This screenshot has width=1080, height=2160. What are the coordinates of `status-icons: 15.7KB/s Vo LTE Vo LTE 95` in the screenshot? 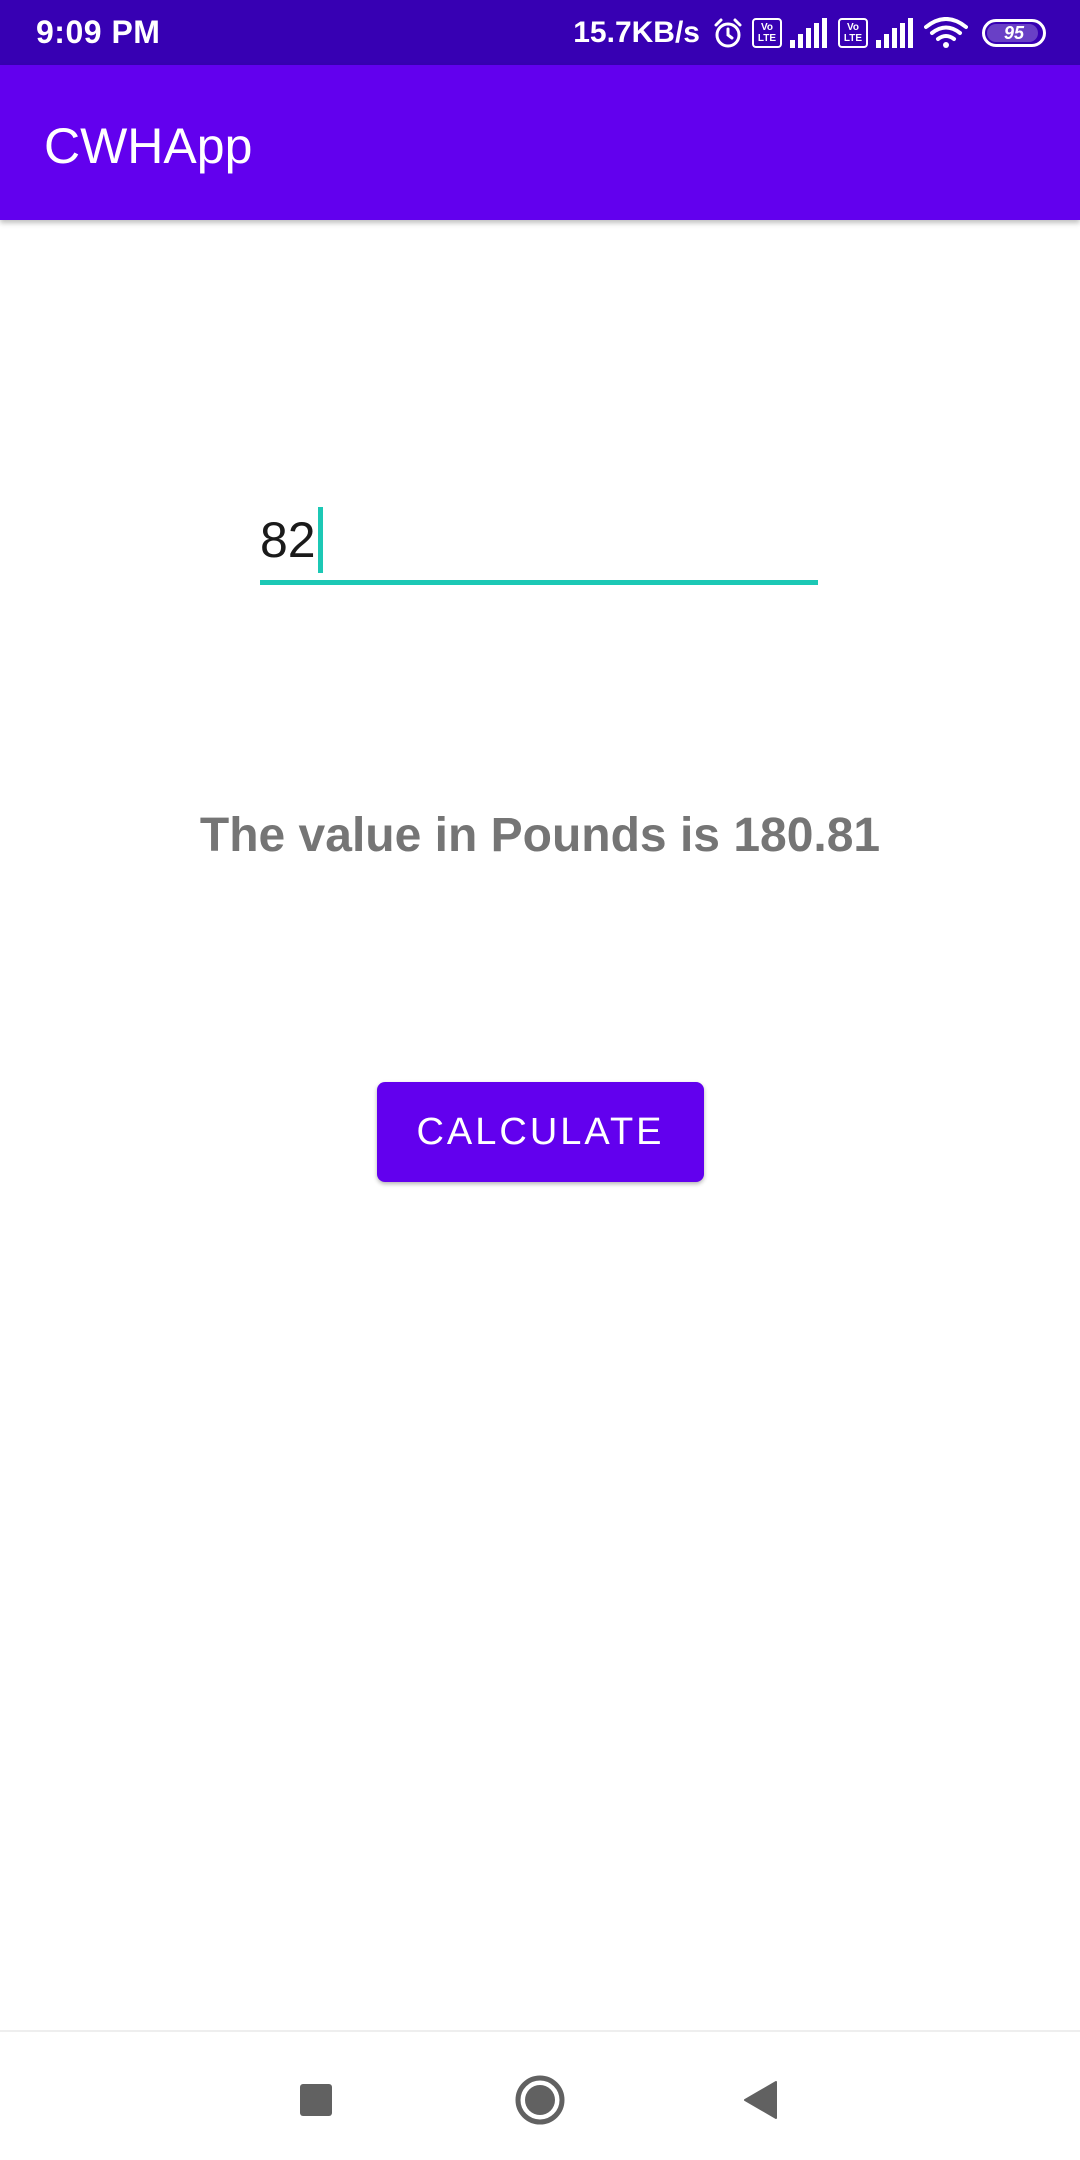 It's located at (809, 33).